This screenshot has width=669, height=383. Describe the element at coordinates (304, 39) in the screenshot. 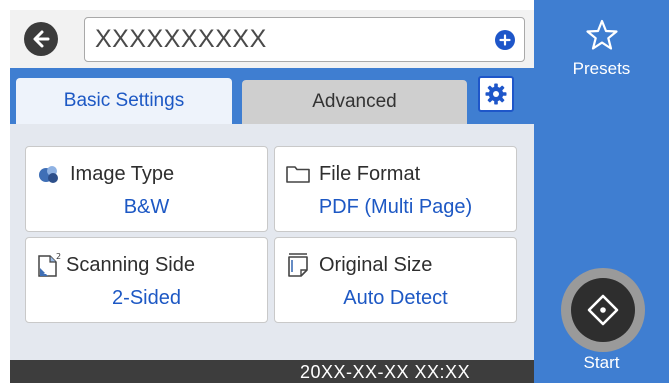

I see `destination-field: XXXXXXXXXX` at that location.